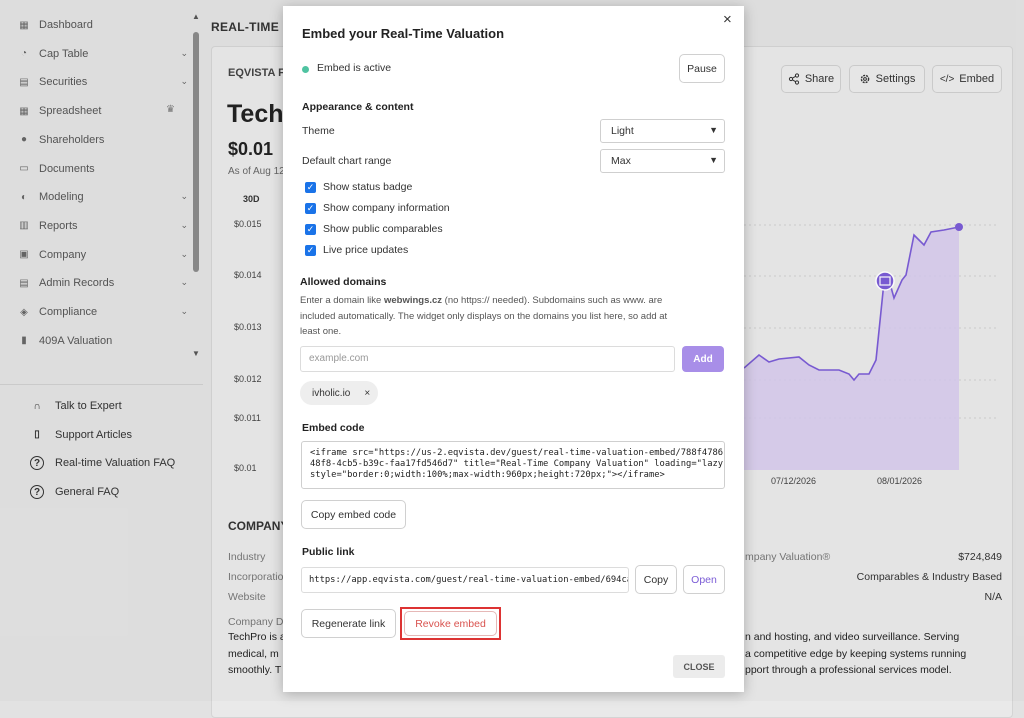 Image resolution: width=1024 pixels, height=718 pixels. What do you see at coordinates (386, 208) in the screenshot?
I see `checkbox-label: Show company information` at bounding box center [386, 208].